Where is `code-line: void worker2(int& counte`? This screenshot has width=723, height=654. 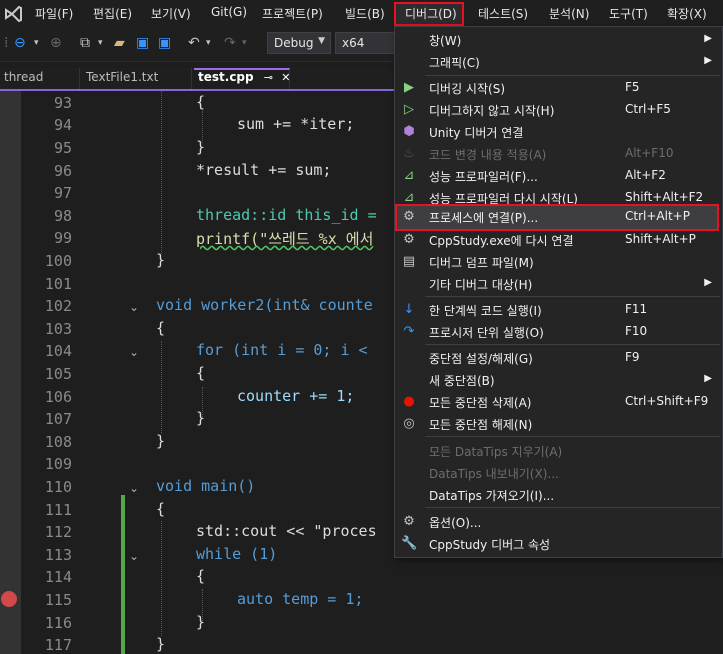 code-line: void worker2(int& counte is located at coordinates (264, 305).